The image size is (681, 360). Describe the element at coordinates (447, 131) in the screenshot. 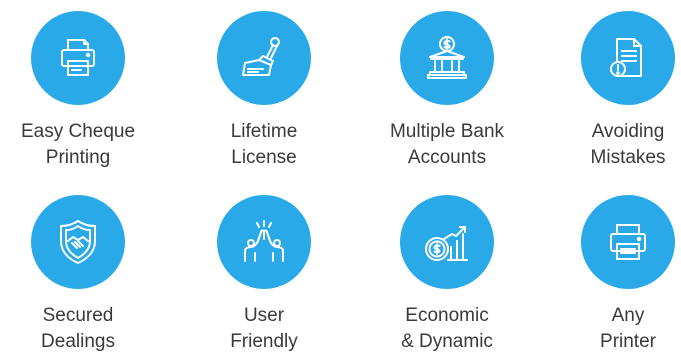

I see `feature-label-line1: Multiple Bank` at that location.